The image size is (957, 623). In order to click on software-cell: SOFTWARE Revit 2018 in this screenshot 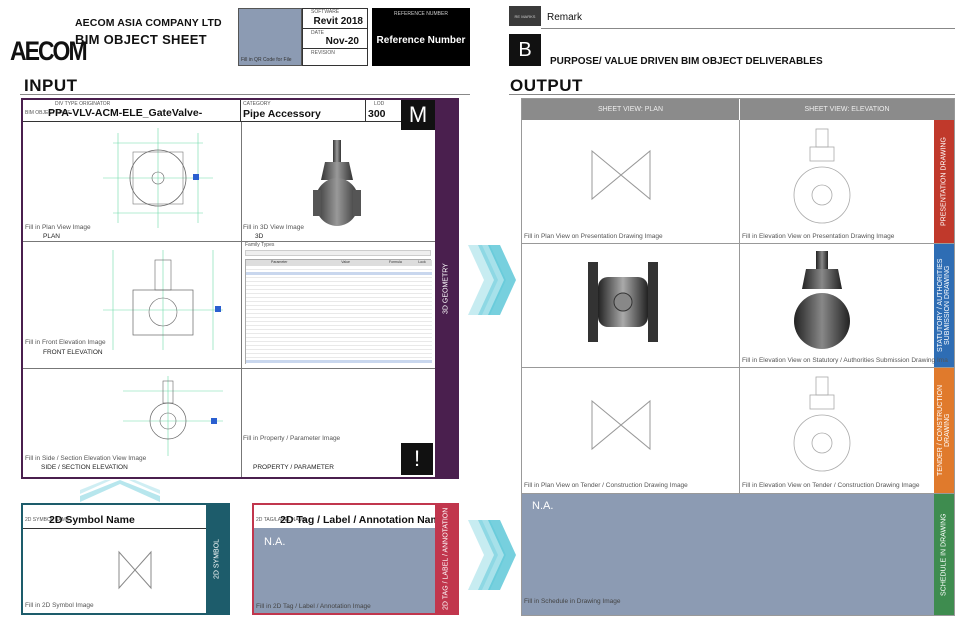, I will do `click(335, 19)`.